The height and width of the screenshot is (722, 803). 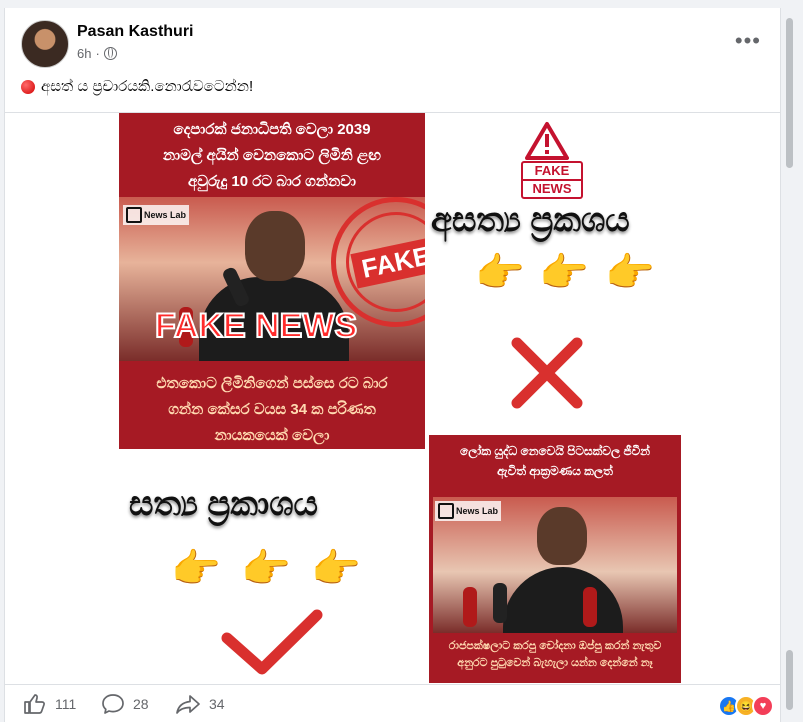 What do you see at coordinates (34, 704) in the screenshot?
I see `thumbs-up-icon` at bounding box center [34, 704].